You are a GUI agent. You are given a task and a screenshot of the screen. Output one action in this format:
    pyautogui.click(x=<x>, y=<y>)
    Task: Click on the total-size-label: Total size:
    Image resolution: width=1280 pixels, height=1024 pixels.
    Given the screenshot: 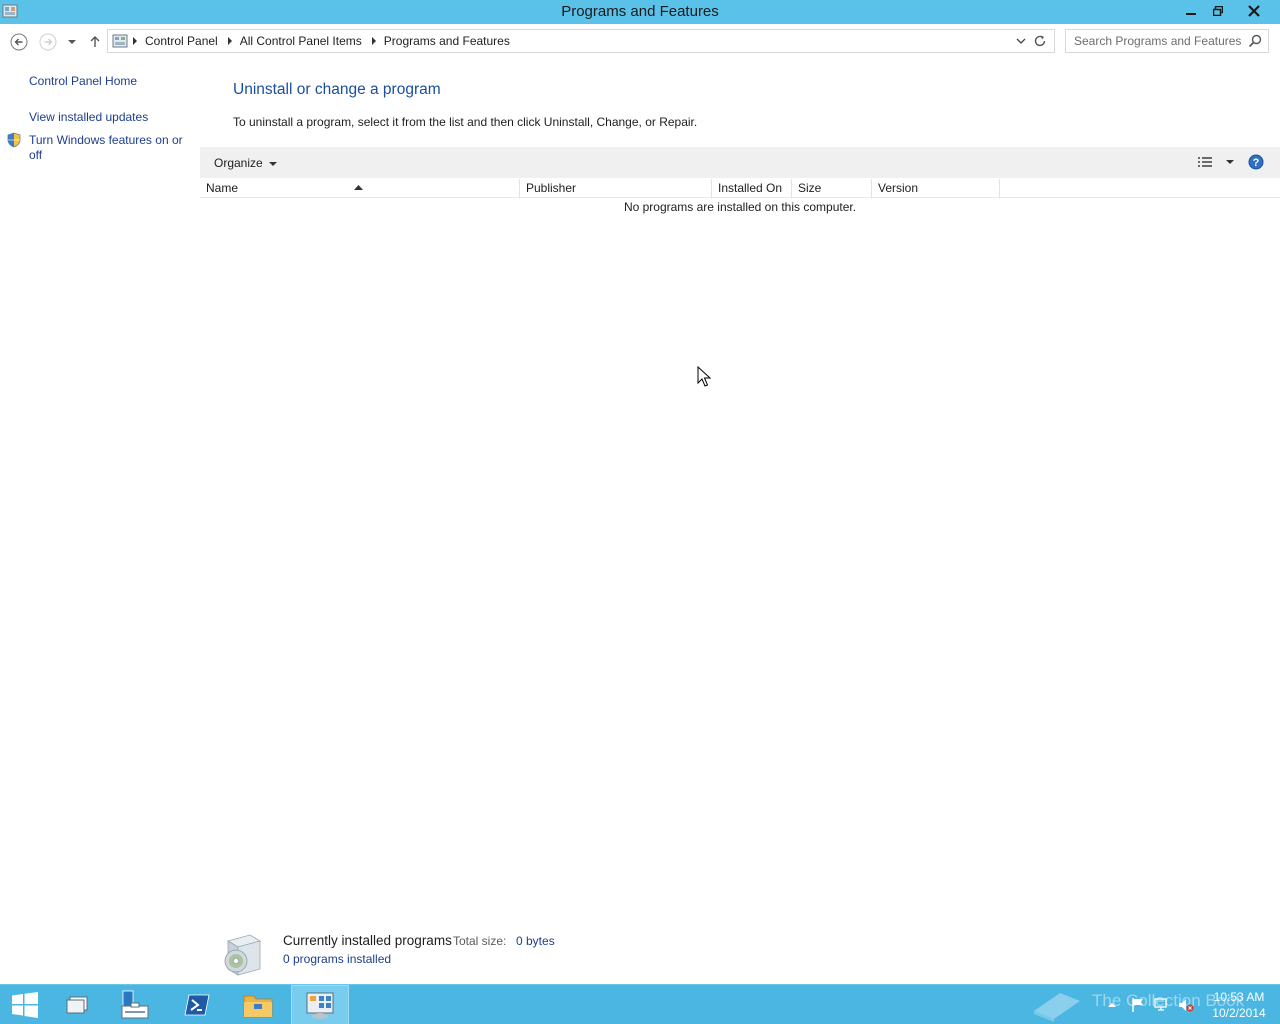 What is the action you would take?
    pyautogui.click(x=480, y=941)
    